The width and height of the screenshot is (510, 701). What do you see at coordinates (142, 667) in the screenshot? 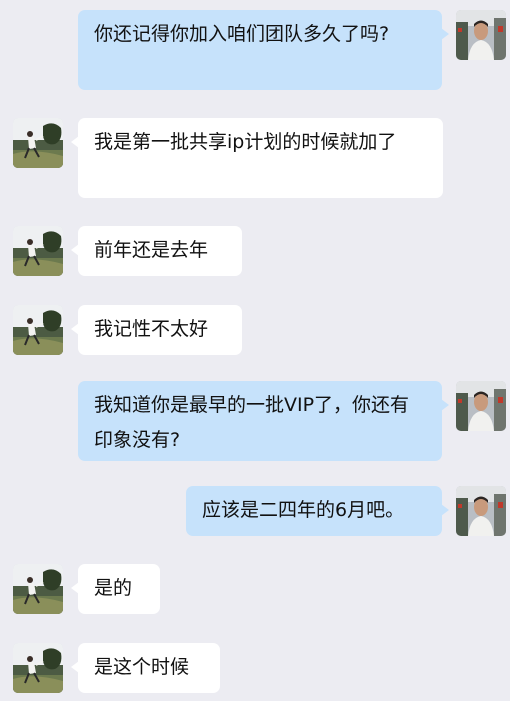
I see `message-text: 是这个时候` at bounding box center [142, 667].